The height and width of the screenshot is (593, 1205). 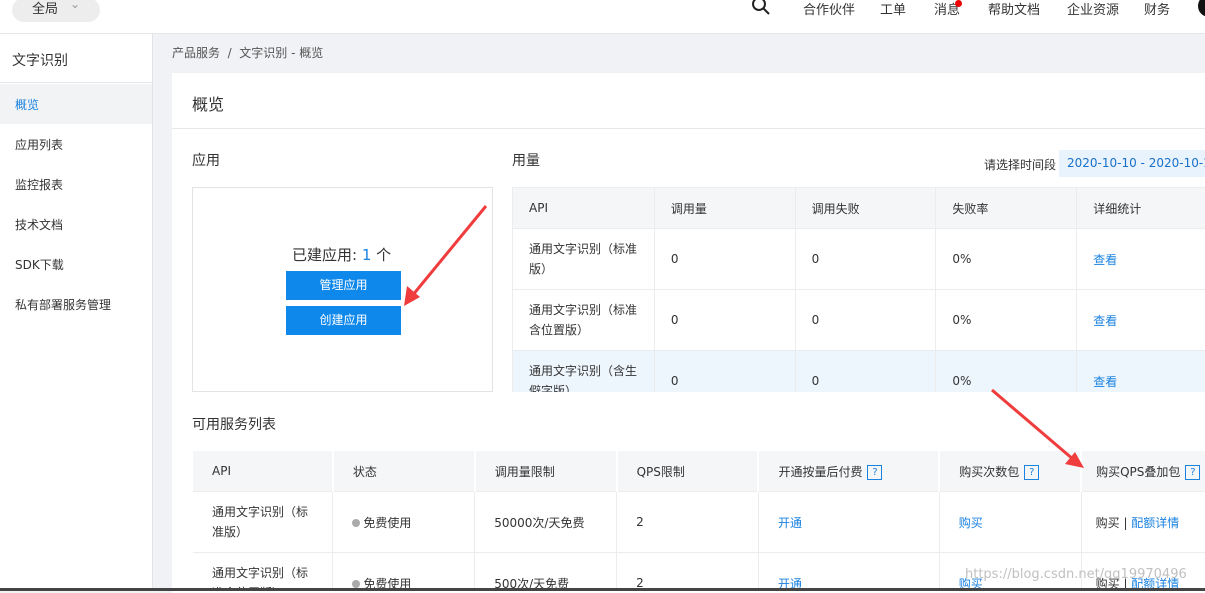 I want to click on column-header-with-help: 购买次数包?, so click(x=1010, y=471).